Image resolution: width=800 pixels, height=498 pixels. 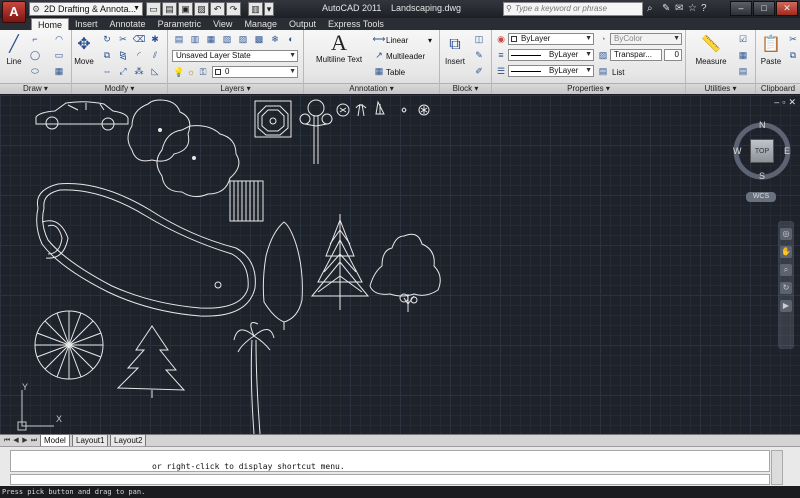 What do you see at coordinates (269, 9) in the screenshot?
I see `customize-qa-icon: ▾` at bounding box center [269, 9].